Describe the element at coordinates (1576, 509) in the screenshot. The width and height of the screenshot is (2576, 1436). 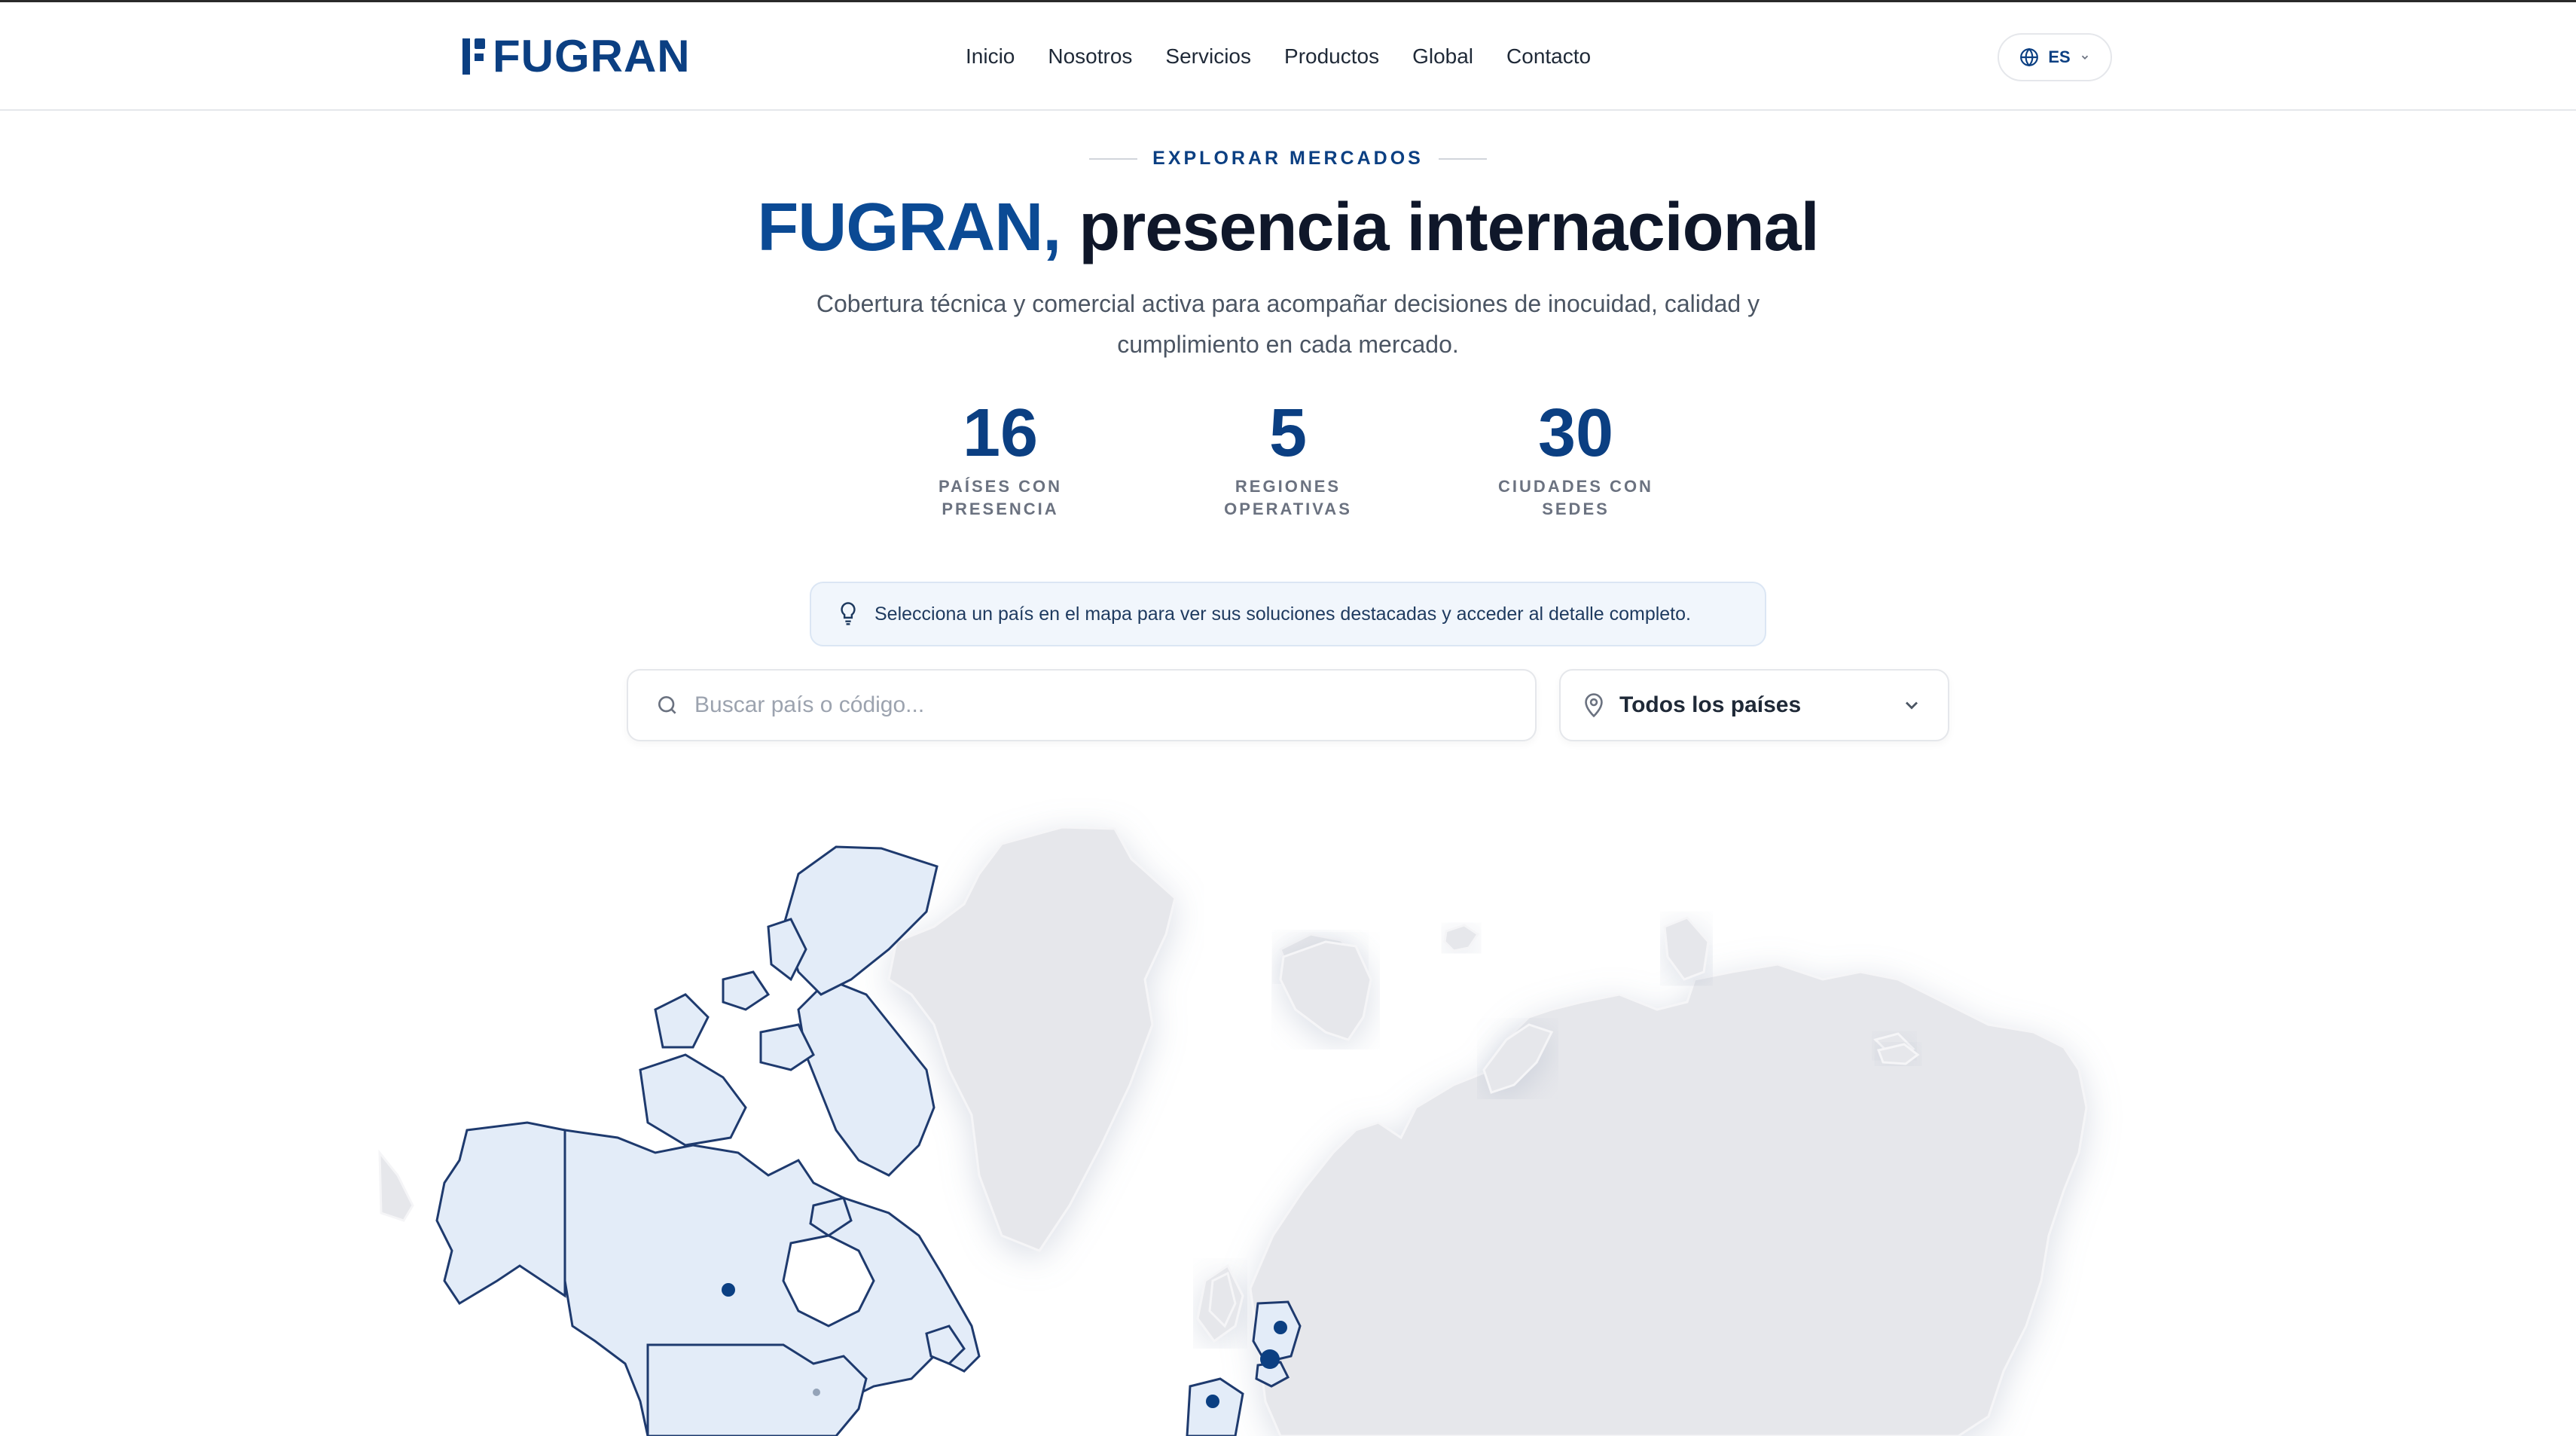
I see `stat-label-line2: SEDES` at that location.